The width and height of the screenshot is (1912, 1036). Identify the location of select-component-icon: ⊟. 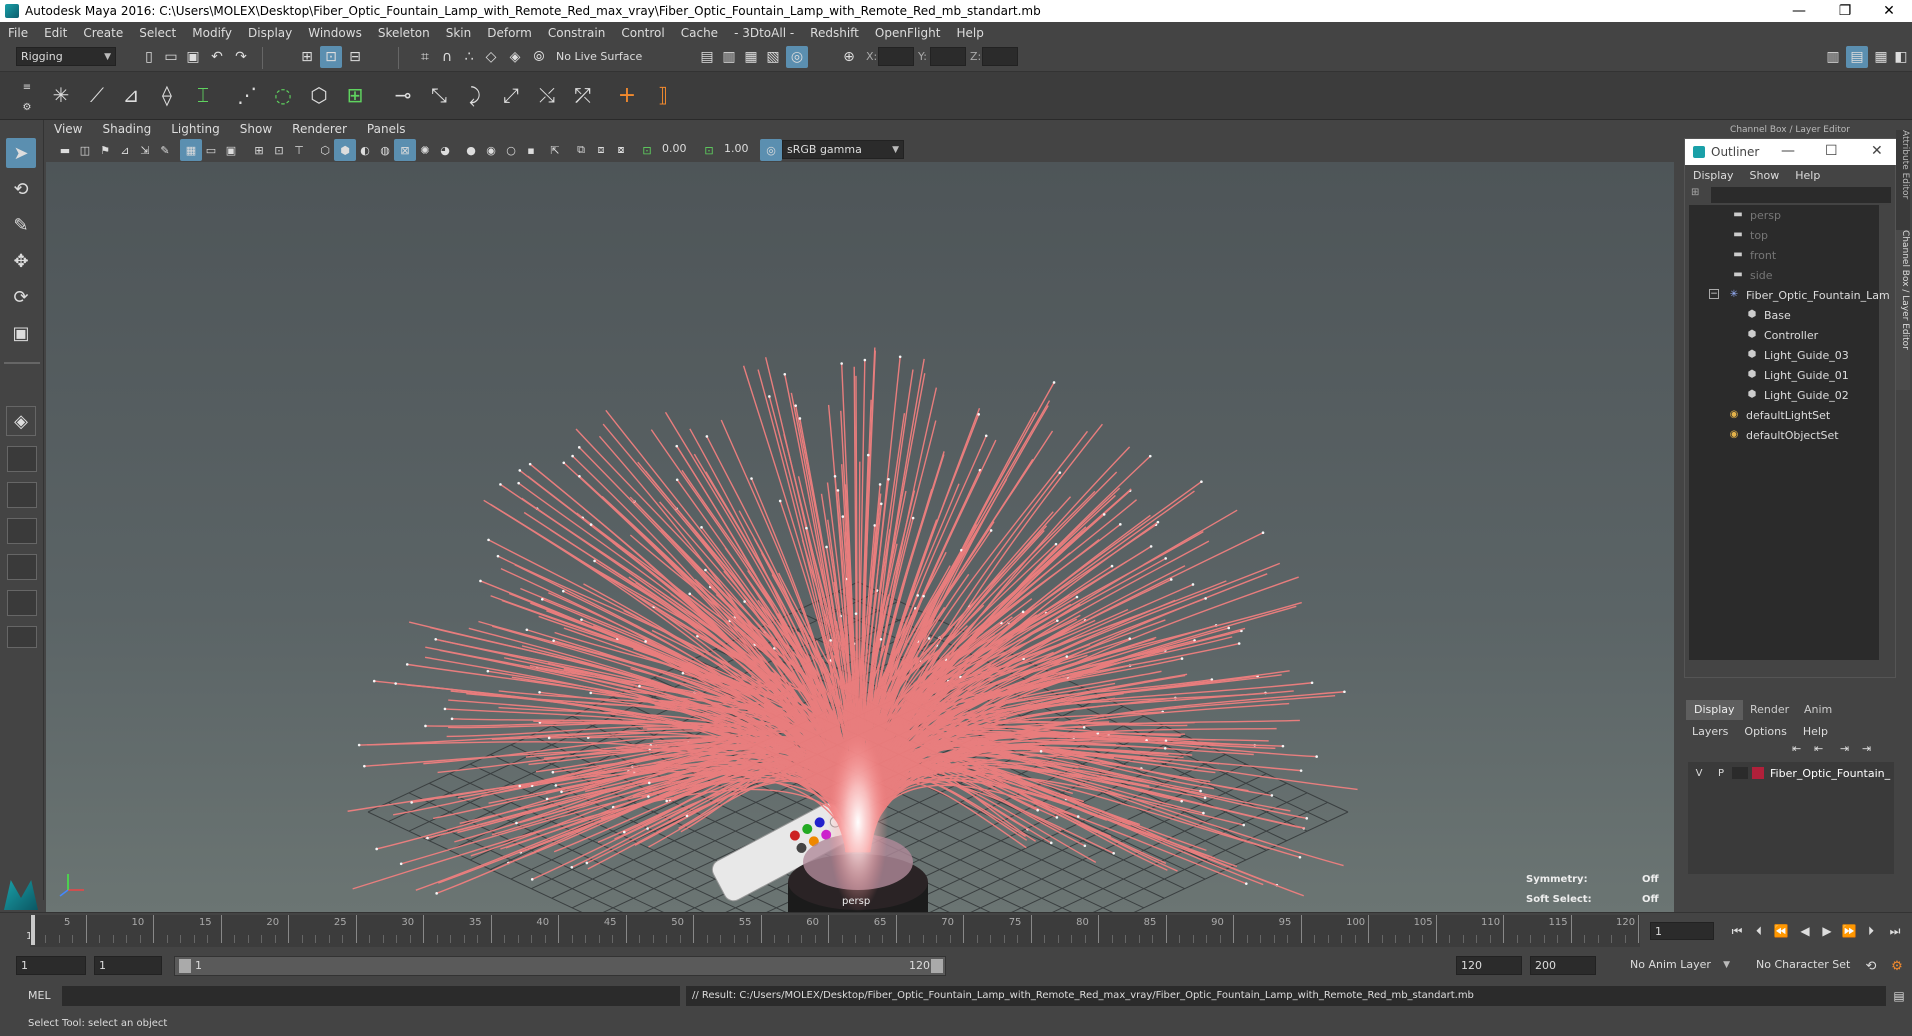
(355, 57).